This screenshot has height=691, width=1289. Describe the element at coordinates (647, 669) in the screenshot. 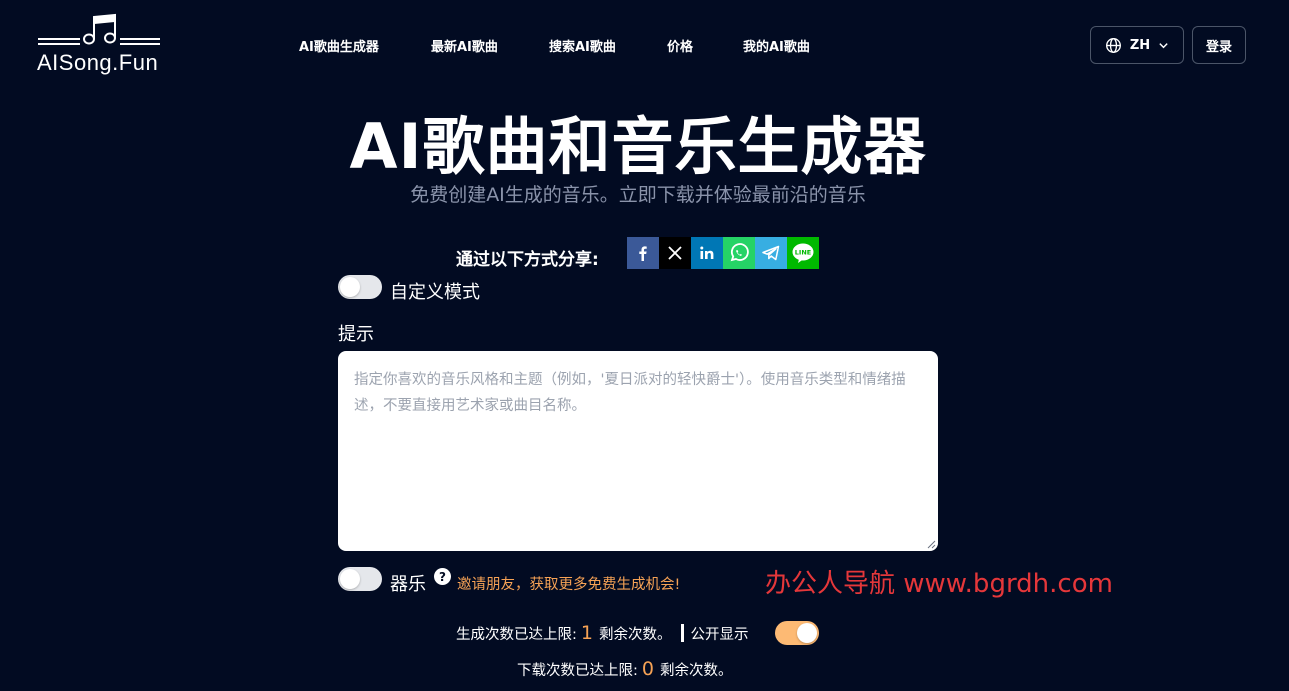

I see `download-remaining-count: 0` at that location.